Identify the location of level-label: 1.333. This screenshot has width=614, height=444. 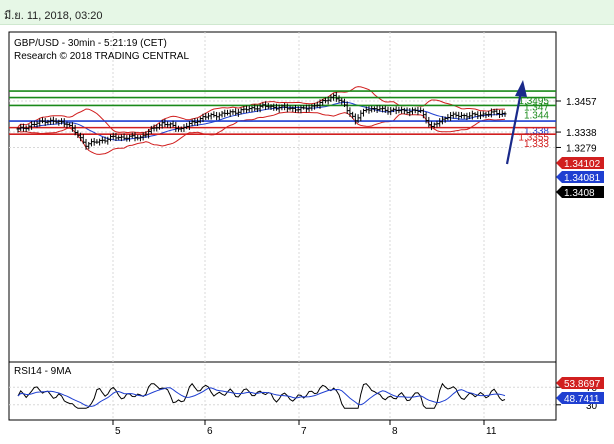
(536, 144).